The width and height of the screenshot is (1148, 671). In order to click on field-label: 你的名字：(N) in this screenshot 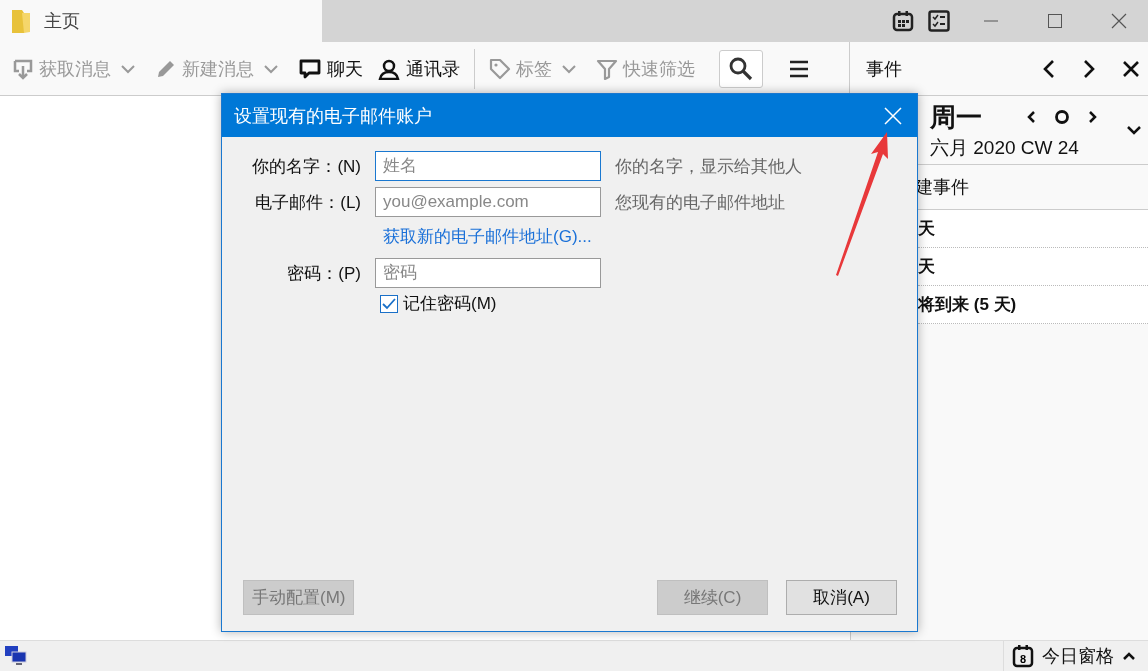, I will do `click(306, 166)`.